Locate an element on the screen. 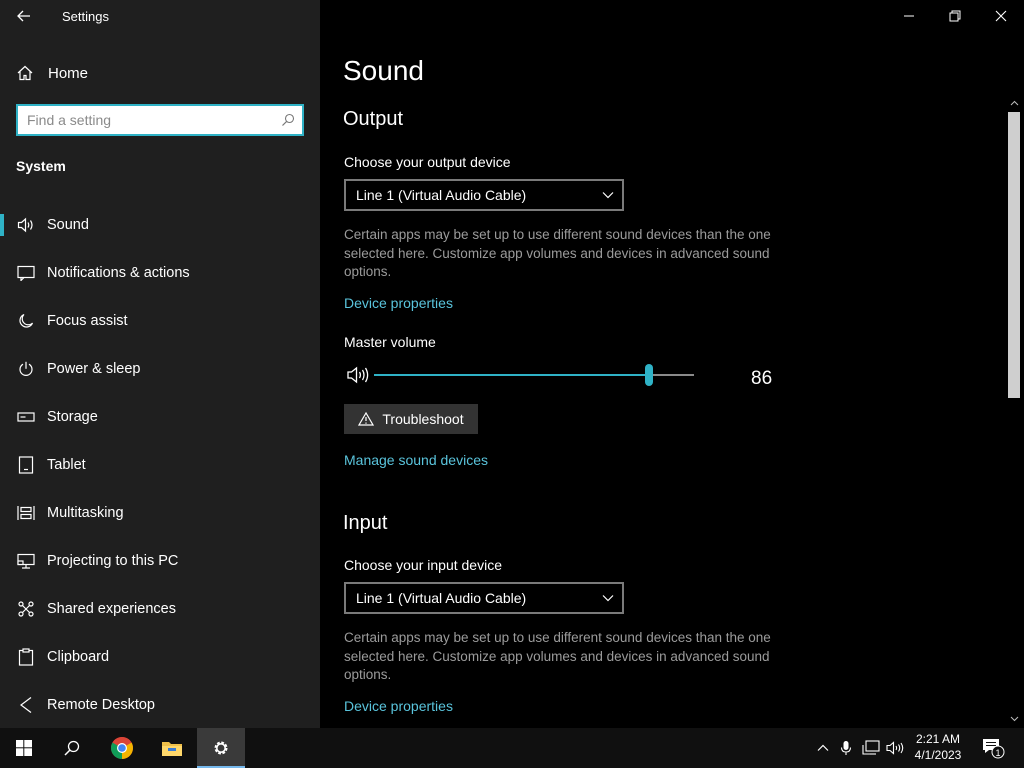 The height and width of the screenshot is (768, 1024). clock-date: 4/1/2023 is located at coordinates (938, 755).